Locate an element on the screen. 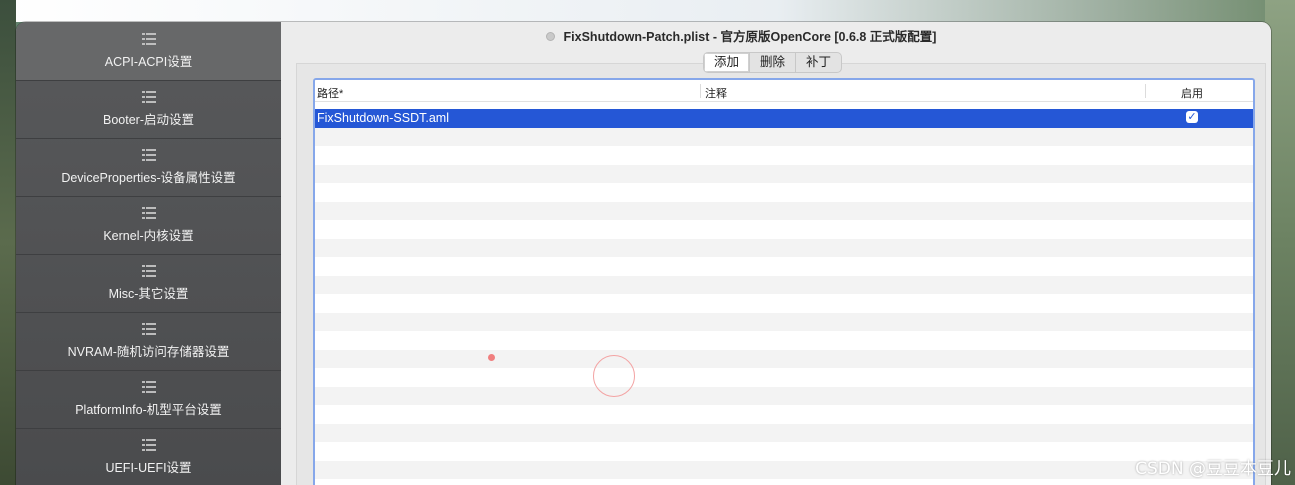 Image resolution: width=1295 pixels, height=485 pixels. sidebar-item: NVRAM-随机访问存储器设置 is located at coordinates (148, 341).